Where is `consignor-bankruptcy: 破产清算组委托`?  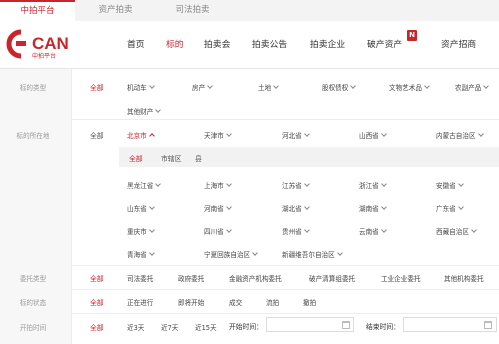 consignor-bankruptcy: 破产清算组委托 is located at coordinates (332, 278).